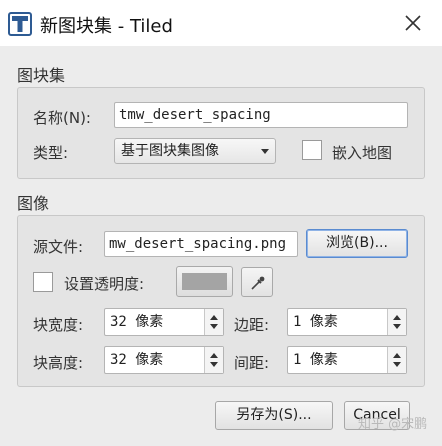  I want to click on close-icon, so click(413, 23).